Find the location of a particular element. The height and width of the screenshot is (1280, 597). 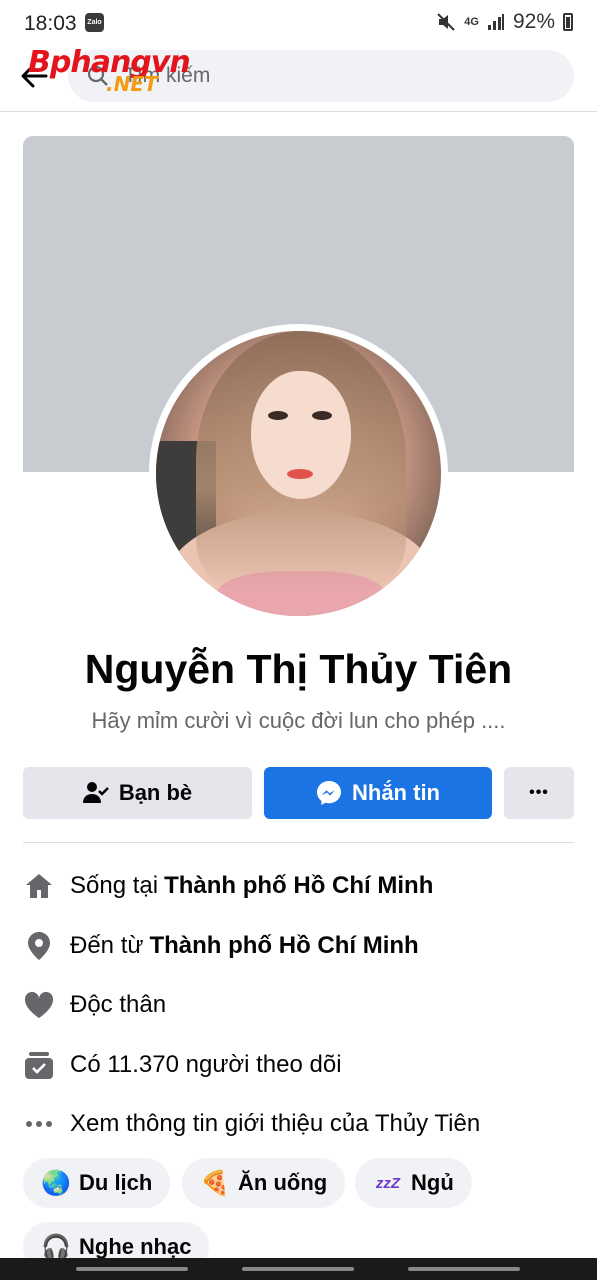

search-icon is located at coordinates (97, 75).